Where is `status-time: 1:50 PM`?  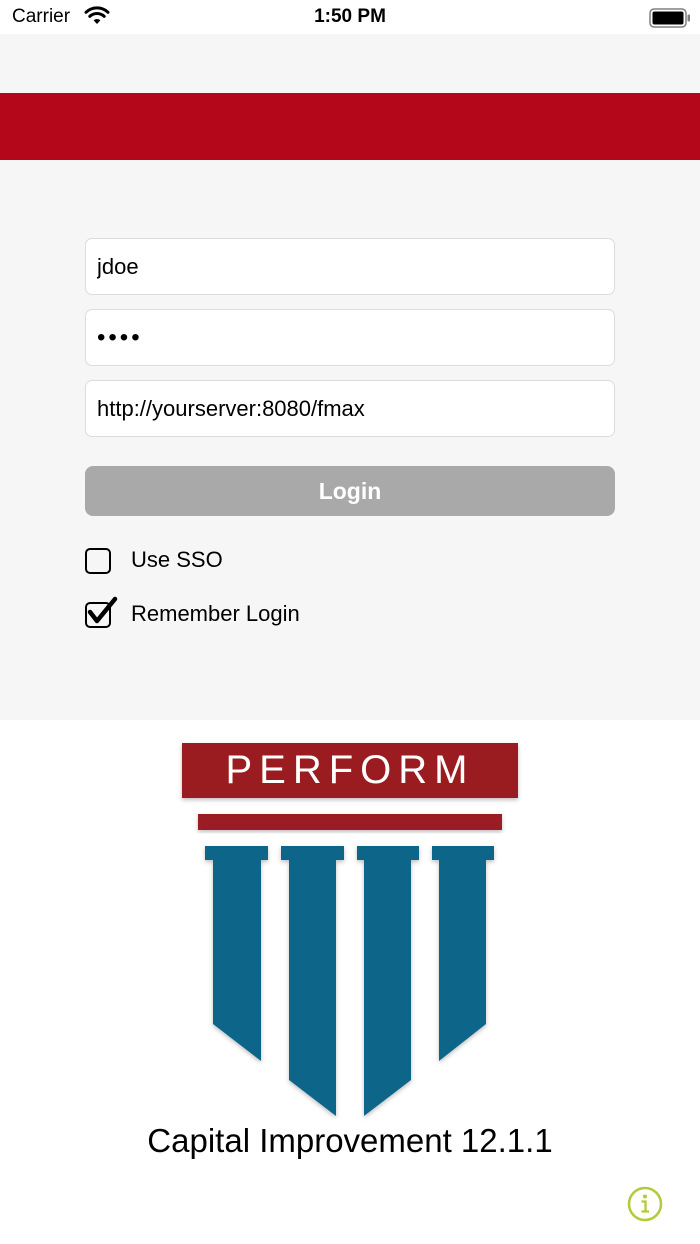
status-time: 1:50 PM is located at coordinates (350, 16).